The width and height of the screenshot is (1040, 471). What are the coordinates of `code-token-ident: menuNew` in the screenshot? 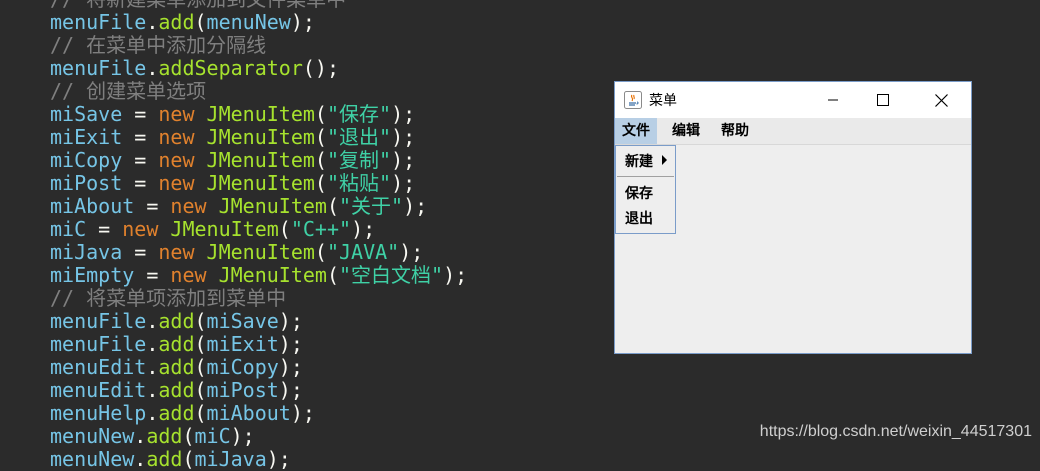 It's located at (92, 436).